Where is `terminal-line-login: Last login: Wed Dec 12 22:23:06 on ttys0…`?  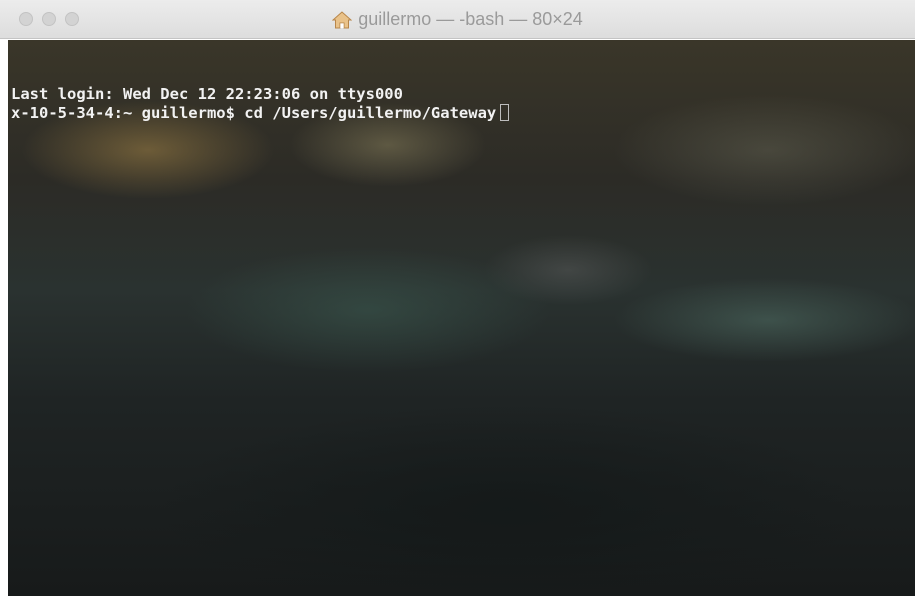
terminal-line-login: Last login: Wed Dec 12 22:23:06 on ttys0… is located at coordinates (207, 94).